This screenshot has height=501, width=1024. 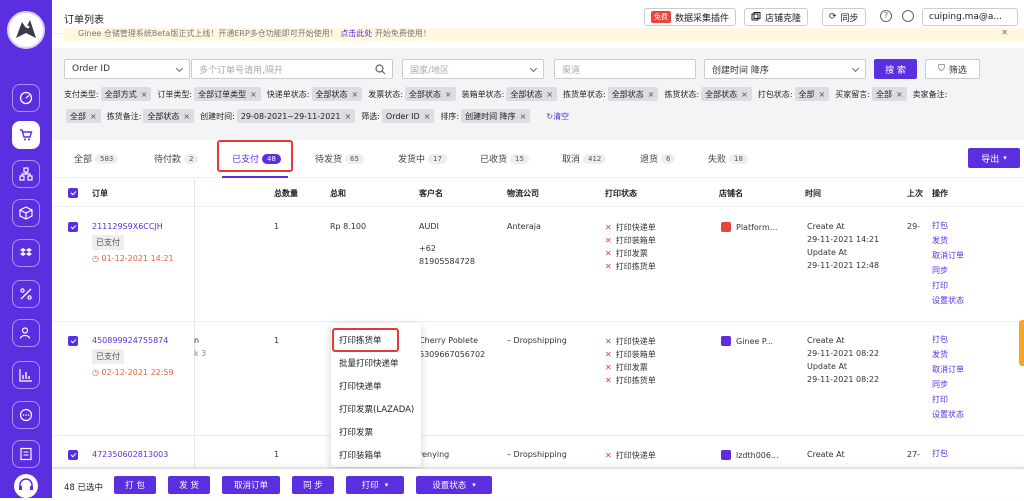 I want to click on dropbox-icon, so click(x=26, y=253).